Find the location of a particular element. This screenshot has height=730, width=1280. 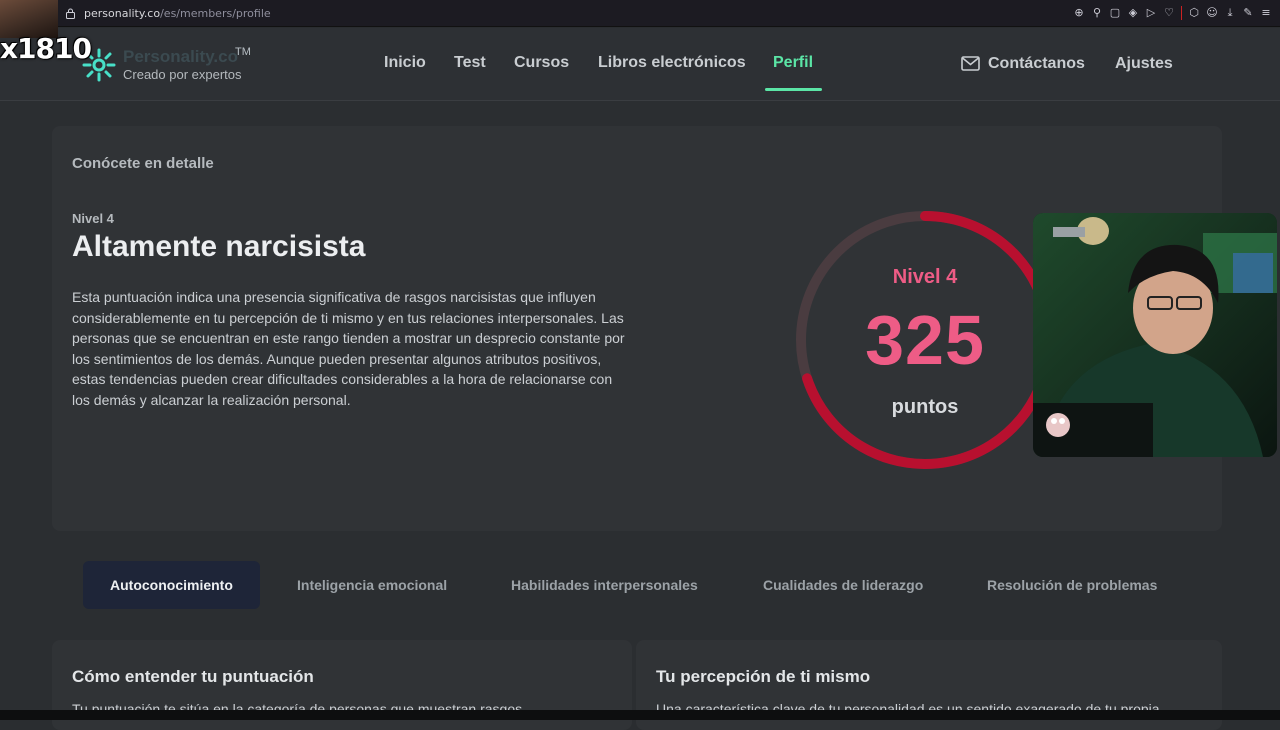

contact-link: Contáctanos is located at coordinates (1036, 64).